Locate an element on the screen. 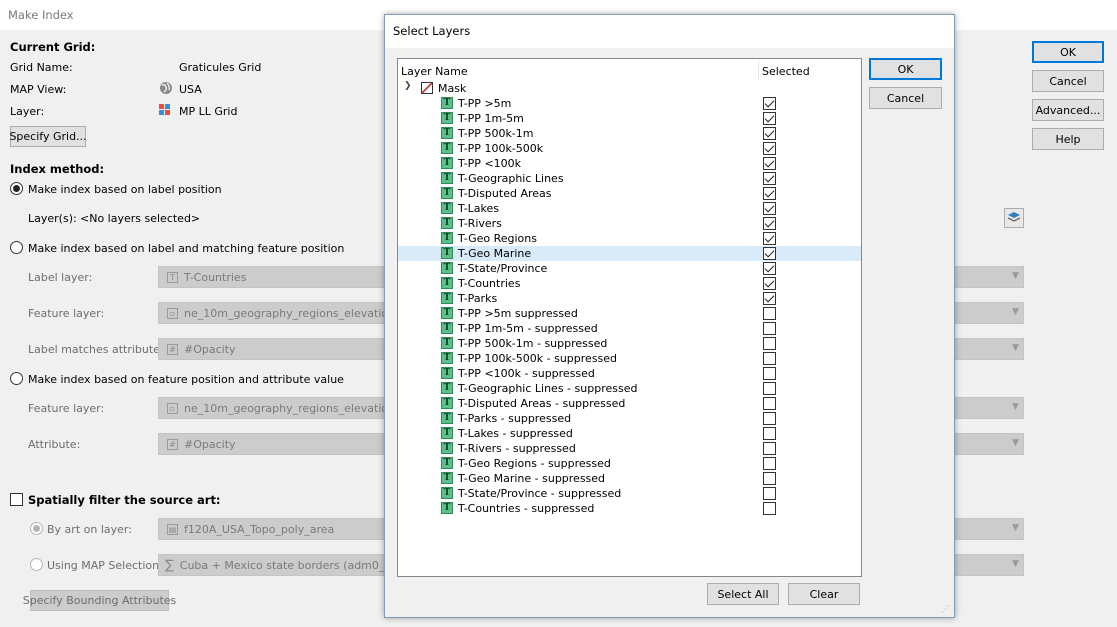  cancel-button: Cancel is located at coordinates (1068, 81).